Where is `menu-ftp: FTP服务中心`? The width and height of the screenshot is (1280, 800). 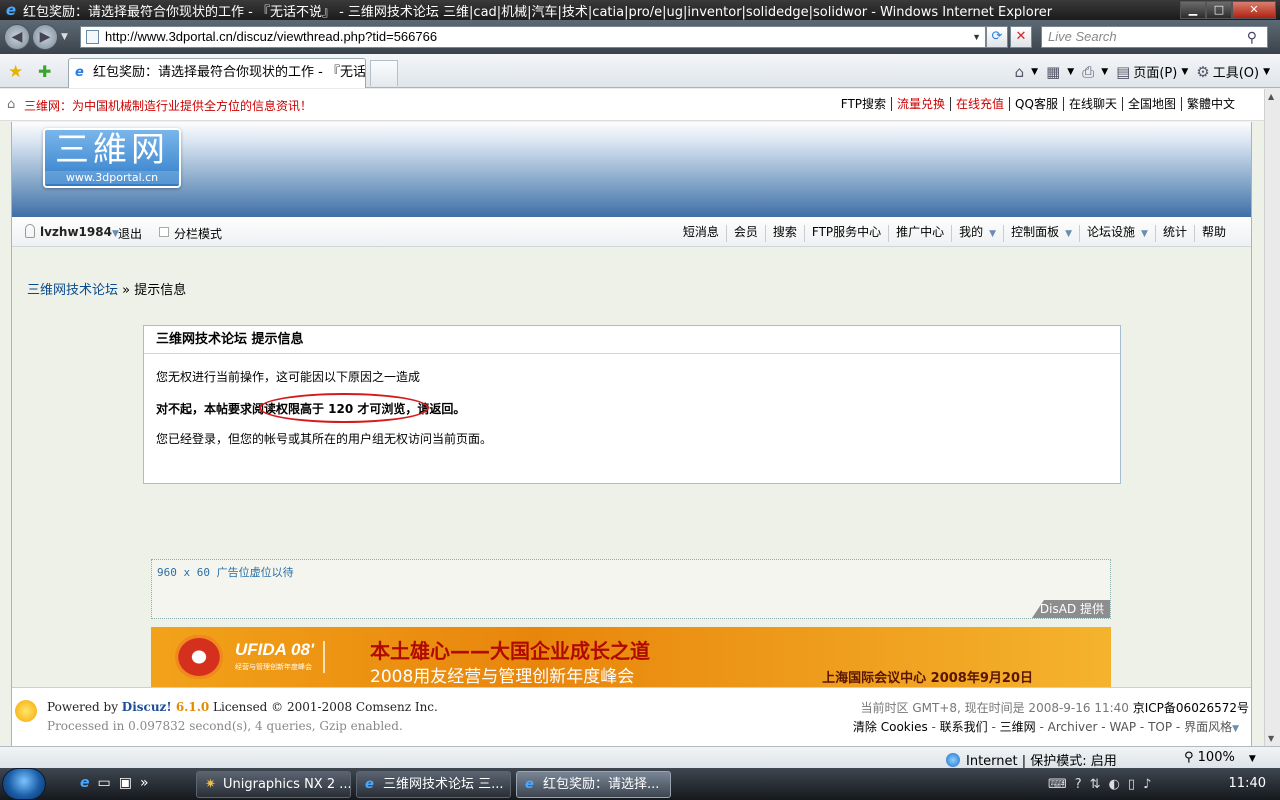 menu-ftp: FTP服务中心 is located at coordinates (845, 233).